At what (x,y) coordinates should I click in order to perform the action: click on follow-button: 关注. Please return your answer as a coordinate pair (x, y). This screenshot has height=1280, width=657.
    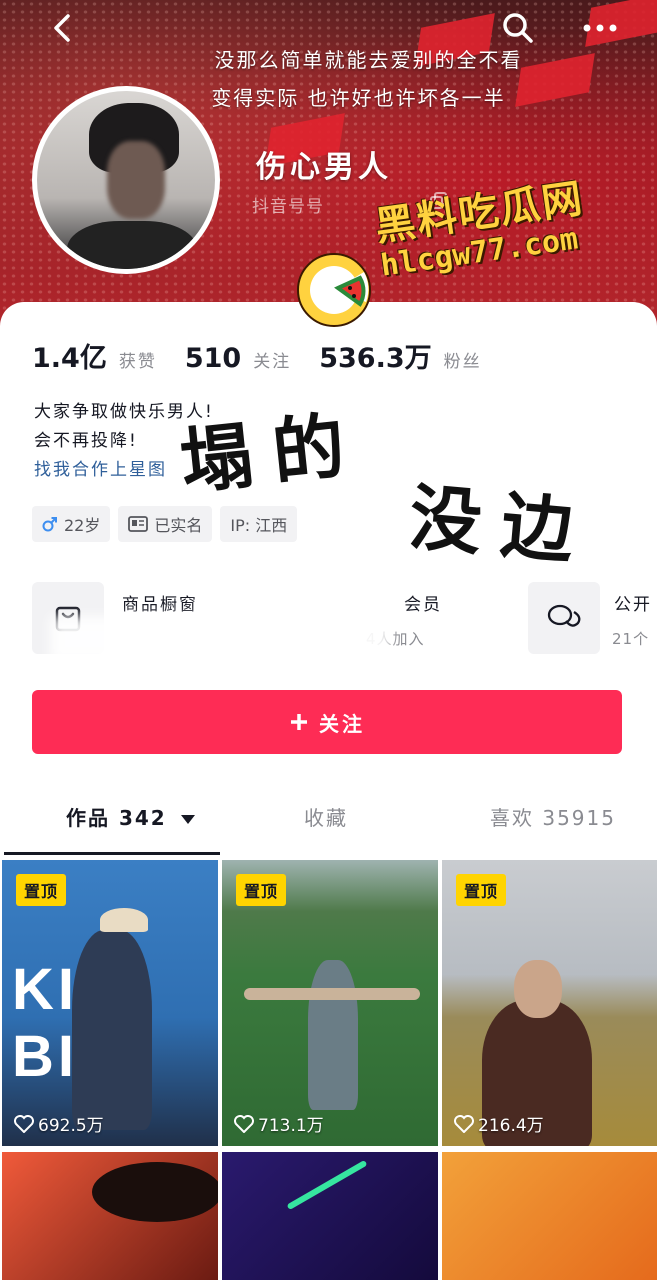
    Looking at the image, I should click on (327, 722).